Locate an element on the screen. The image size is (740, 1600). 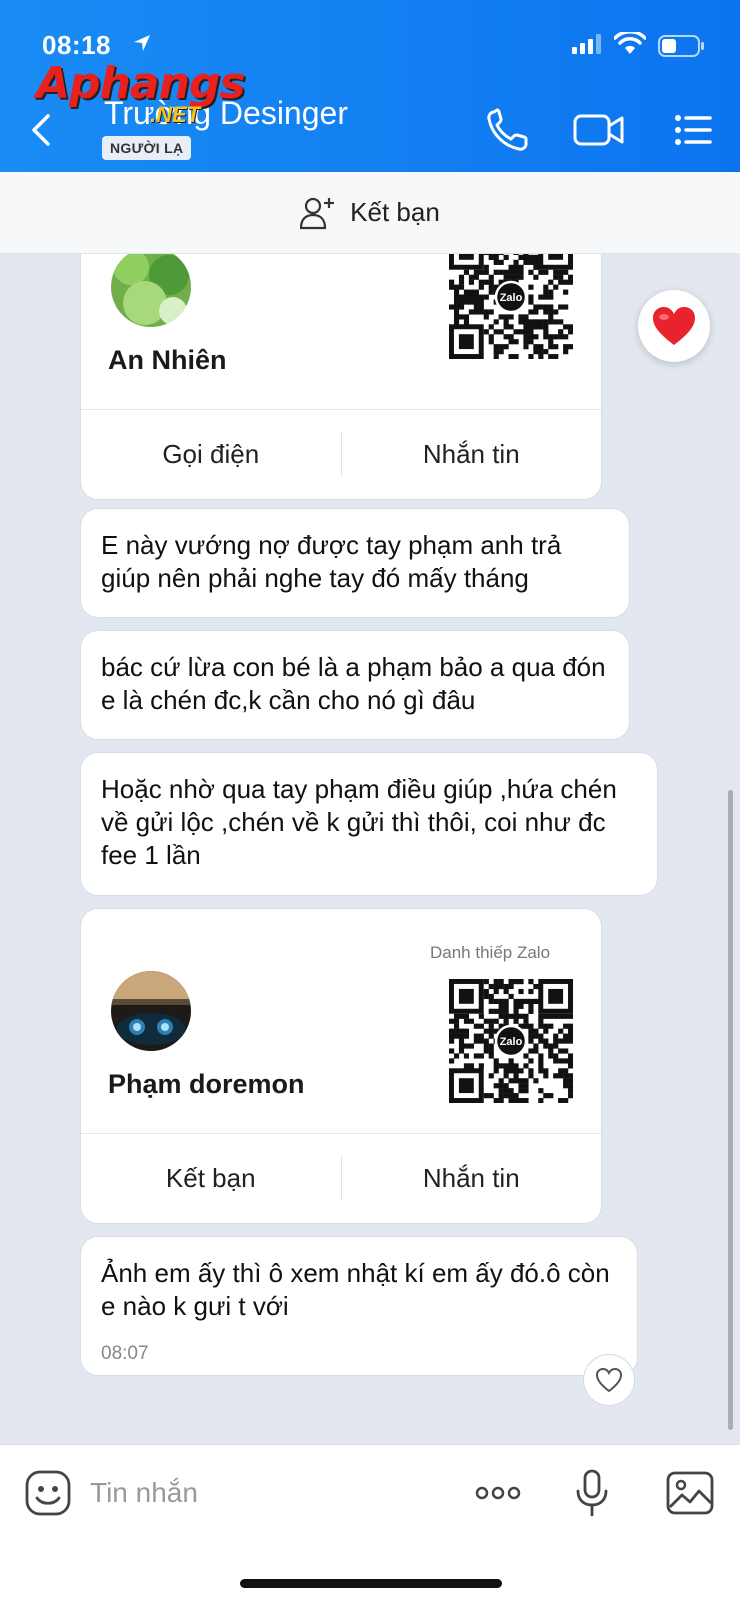
list-menu-icon is located at coordinates (700, 130).